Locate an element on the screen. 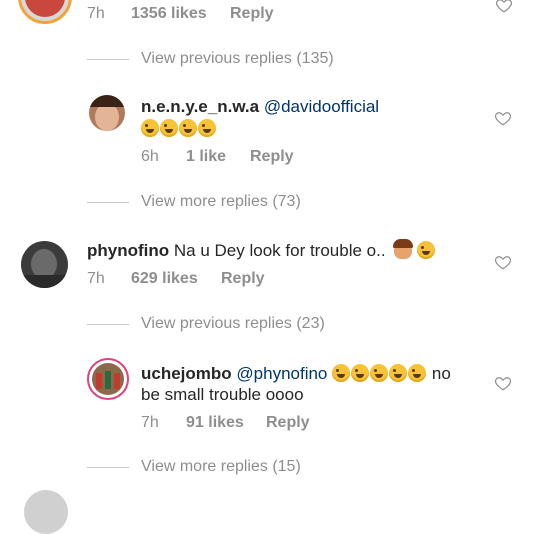 This screenshot has width=540, height=534. view-more-replies: View more replies (73) is located at coordinates (221, 202).